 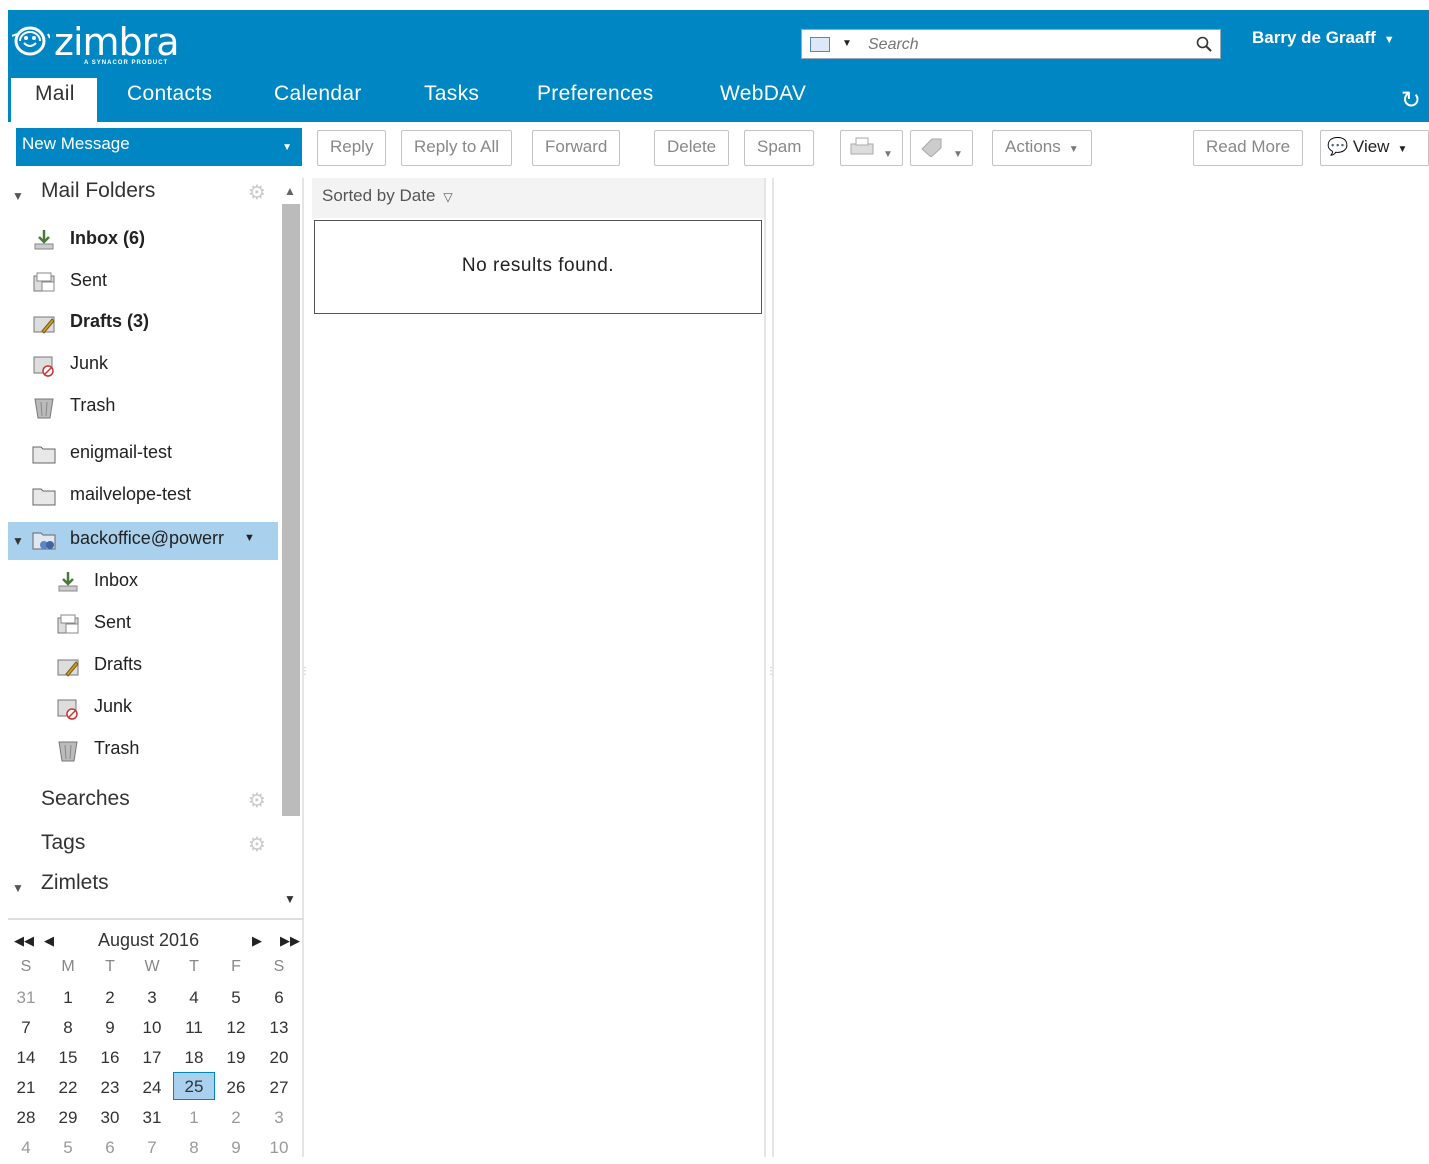 What do you see at coordinates (24, 941) in the screenshot?
I see `prev-year-icon: ◀◀` at bounding box center [24, 941].